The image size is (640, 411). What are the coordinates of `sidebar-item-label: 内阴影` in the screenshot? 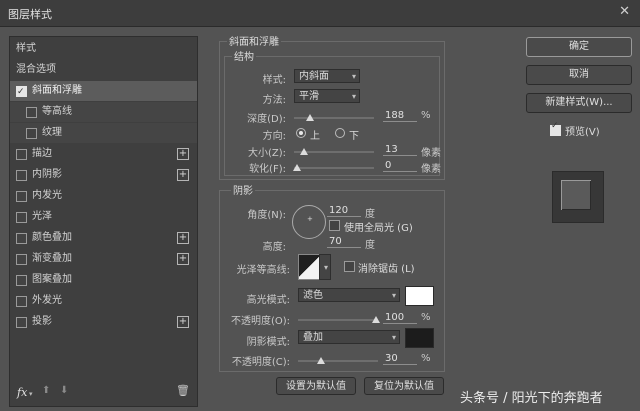 It's located at (47, 174).